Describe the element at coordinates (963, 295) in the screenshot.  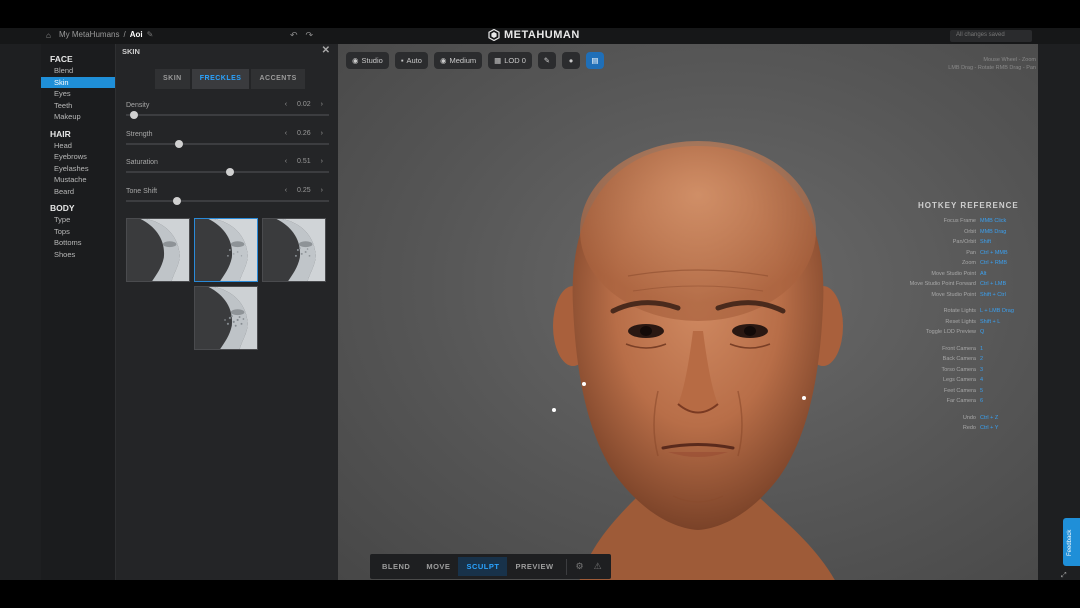
I see `hotkey-row: Move Studio Point Shift + Ctrl` at that location.